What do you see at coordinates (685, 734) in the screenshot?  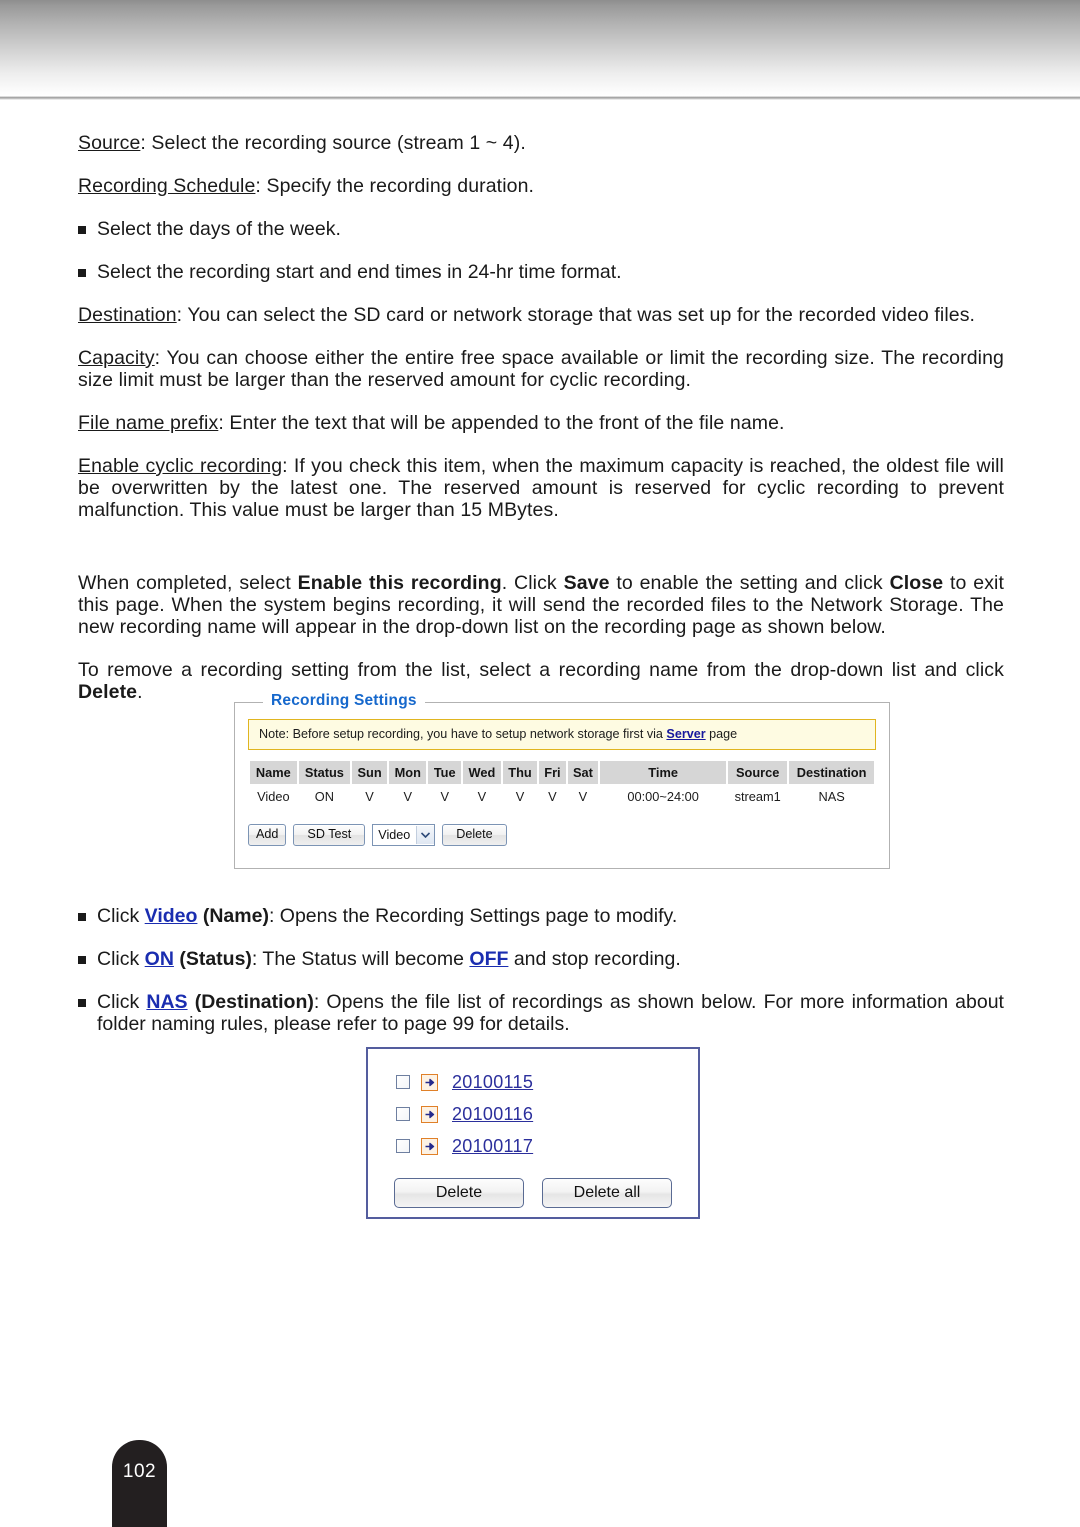 I see `note-server-link: Server` at bounding box center [685, 734].